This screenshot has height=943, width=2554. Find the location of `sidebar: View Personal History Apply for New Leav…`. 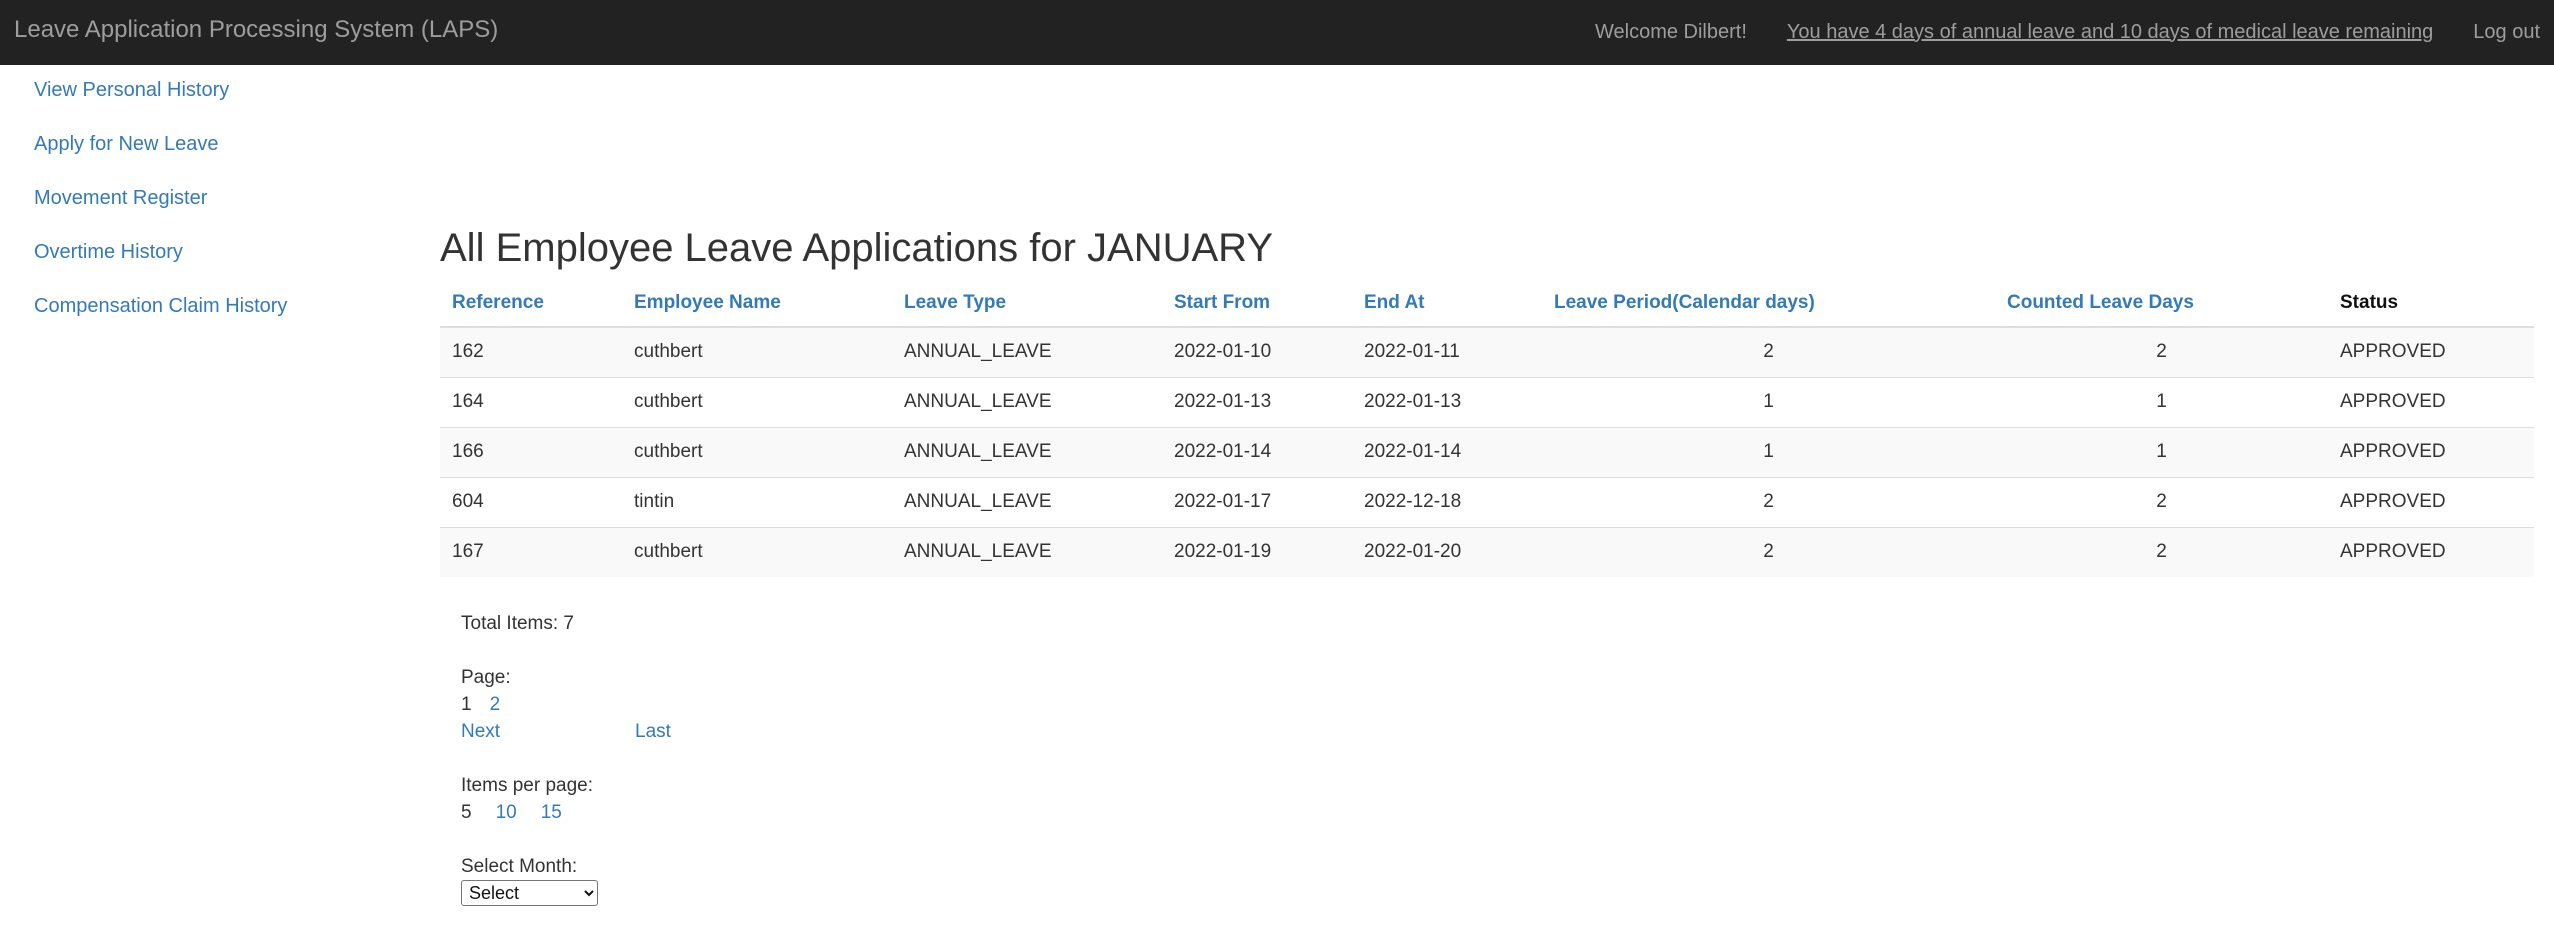

sidebar: View Personal History Apply for New Leav… is located at coordinates (224, 213).